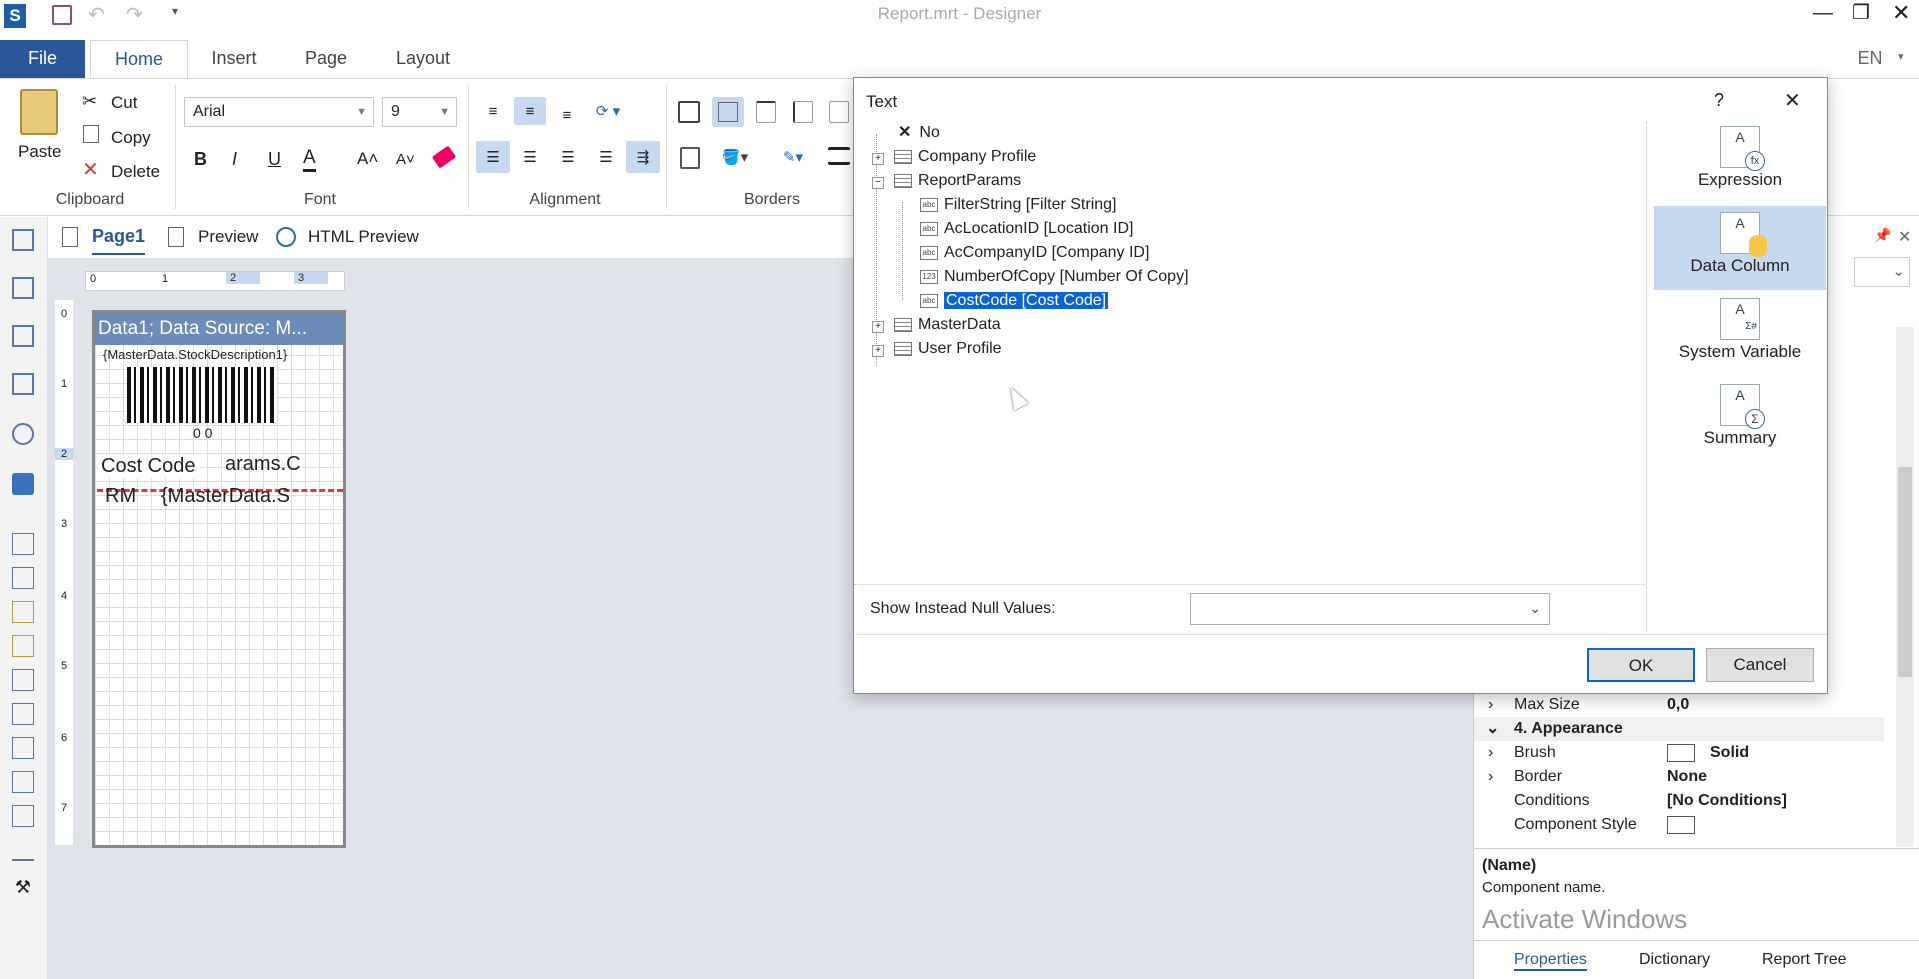 This screenshot has height=979, width=1919. I want to click on rm-label: RM, so click(120, 496).